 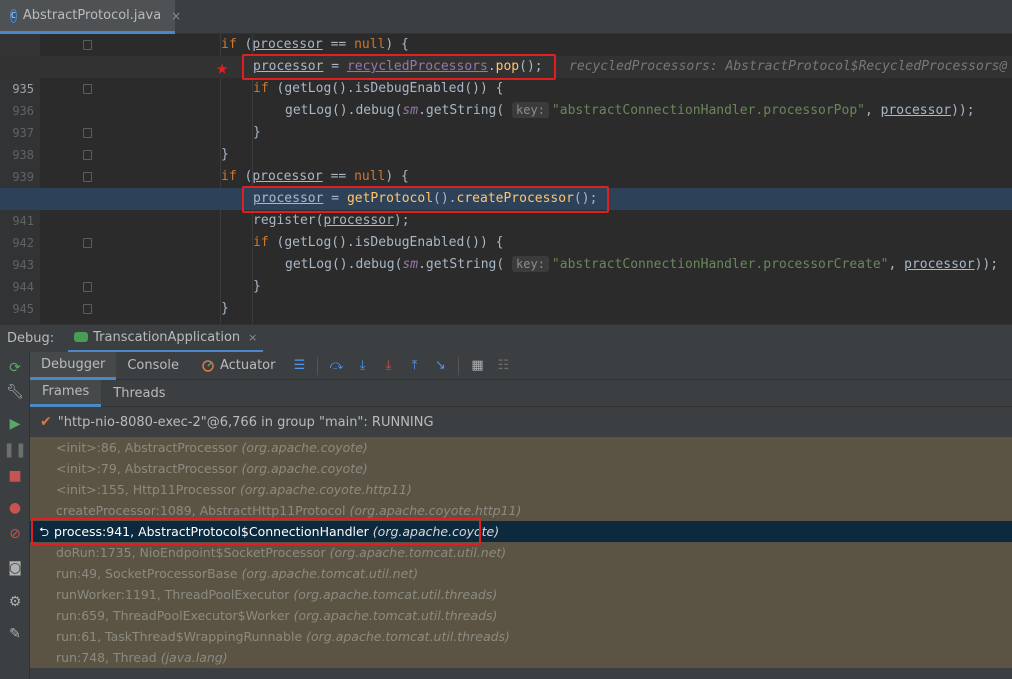 I want to click on wrench-icon: 🔧︎, so click(x=15, y=392).